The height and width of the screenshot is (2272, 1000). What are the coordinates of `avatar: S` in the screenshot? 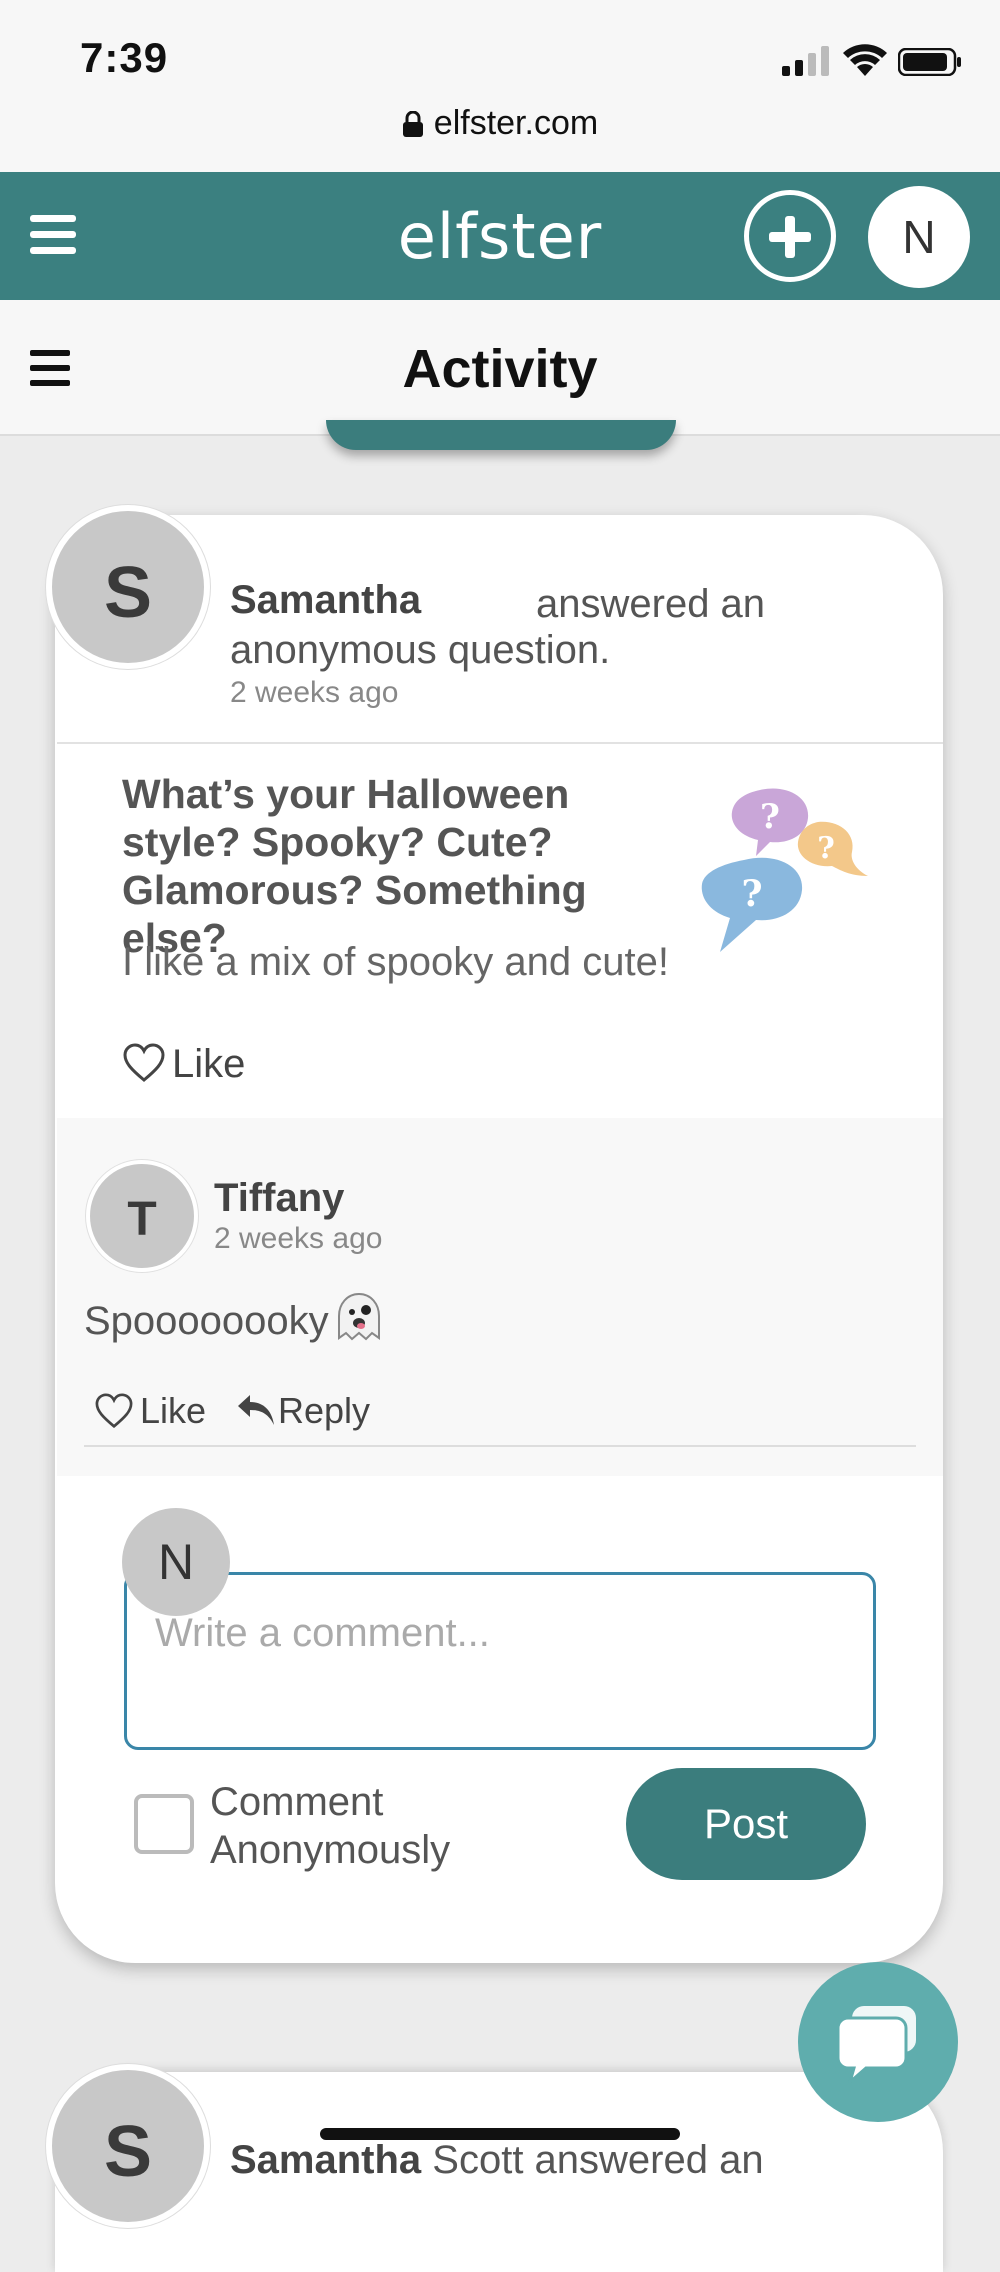 It's located at (128, 587).